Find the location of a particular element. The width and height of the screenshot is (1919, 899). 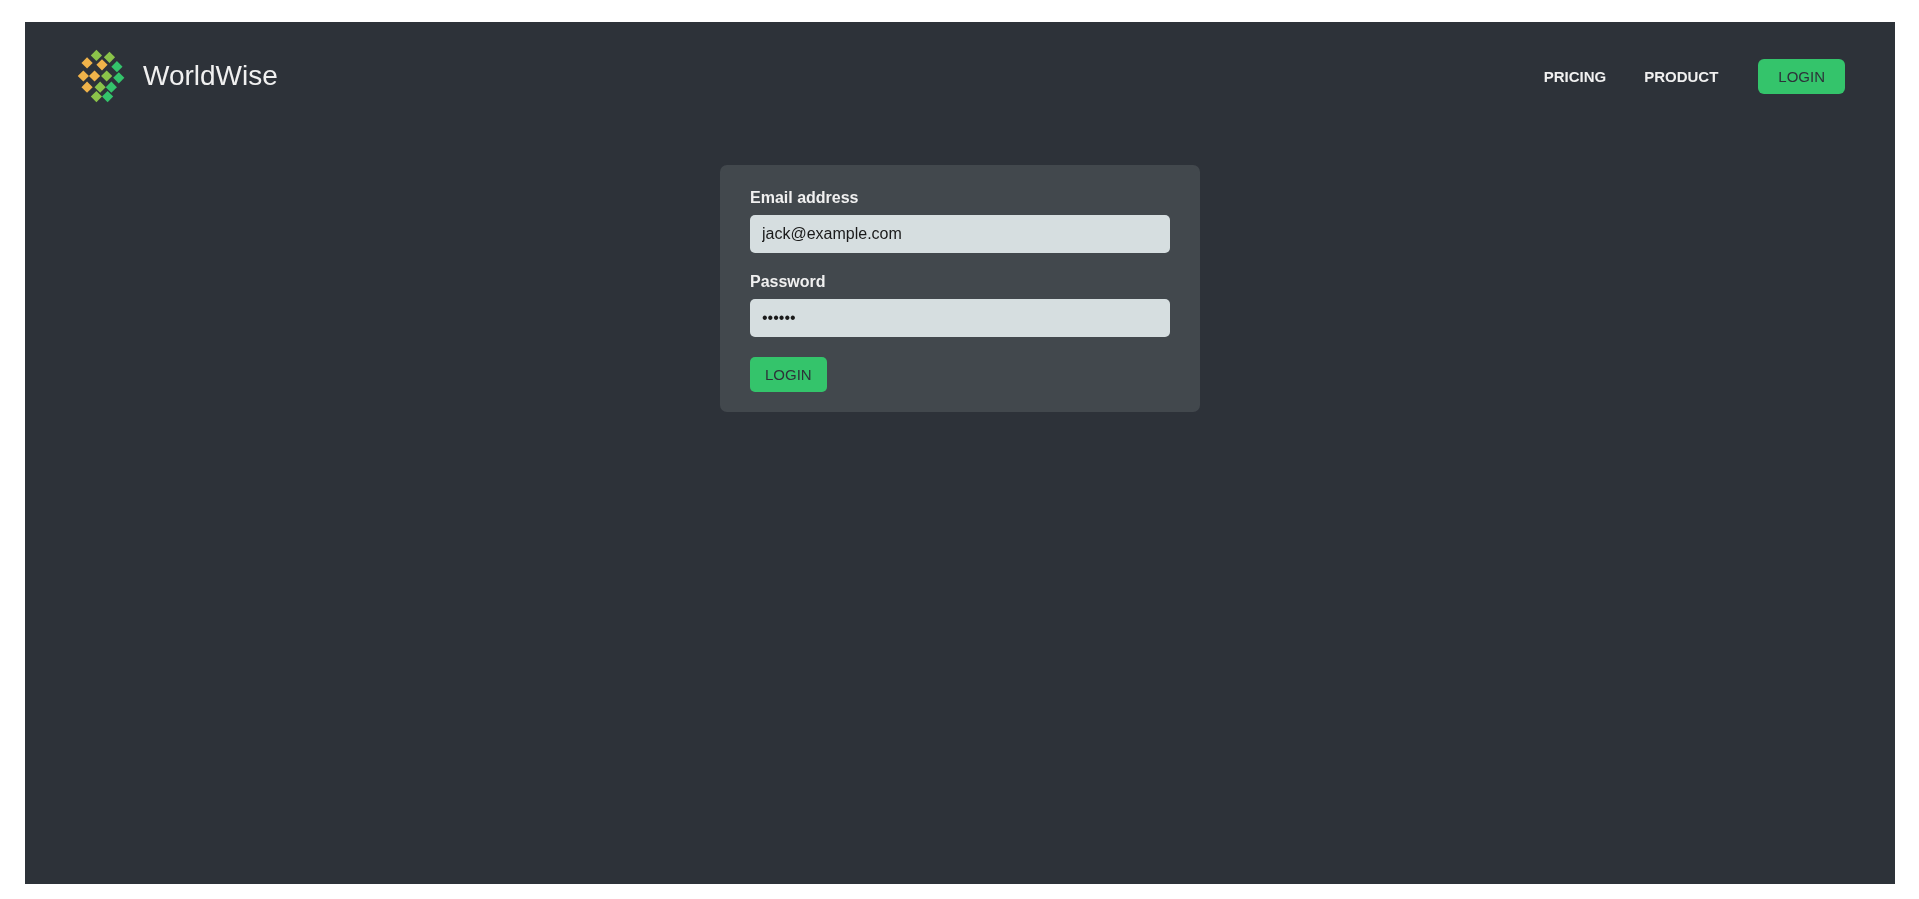

brand-name: WorldWise is located at coordinates (210, 76).